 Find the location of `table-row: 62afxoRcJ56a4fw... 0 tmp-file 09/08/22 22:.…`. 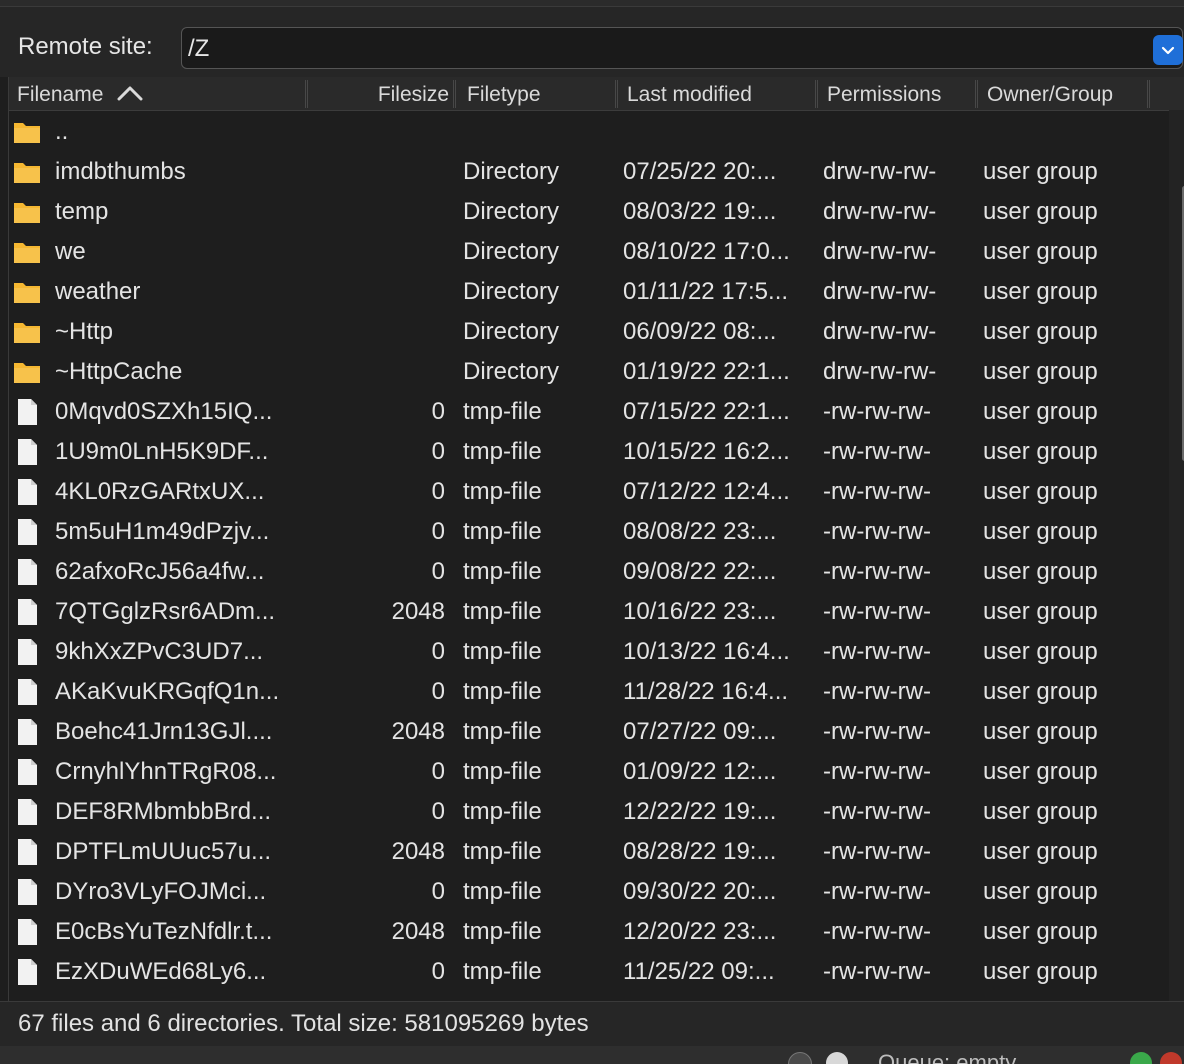

table-row: 62afxoRcJ56a4fw... 0 tmp-file 09/08/22 22:.… is located at coordinates (589, 572).